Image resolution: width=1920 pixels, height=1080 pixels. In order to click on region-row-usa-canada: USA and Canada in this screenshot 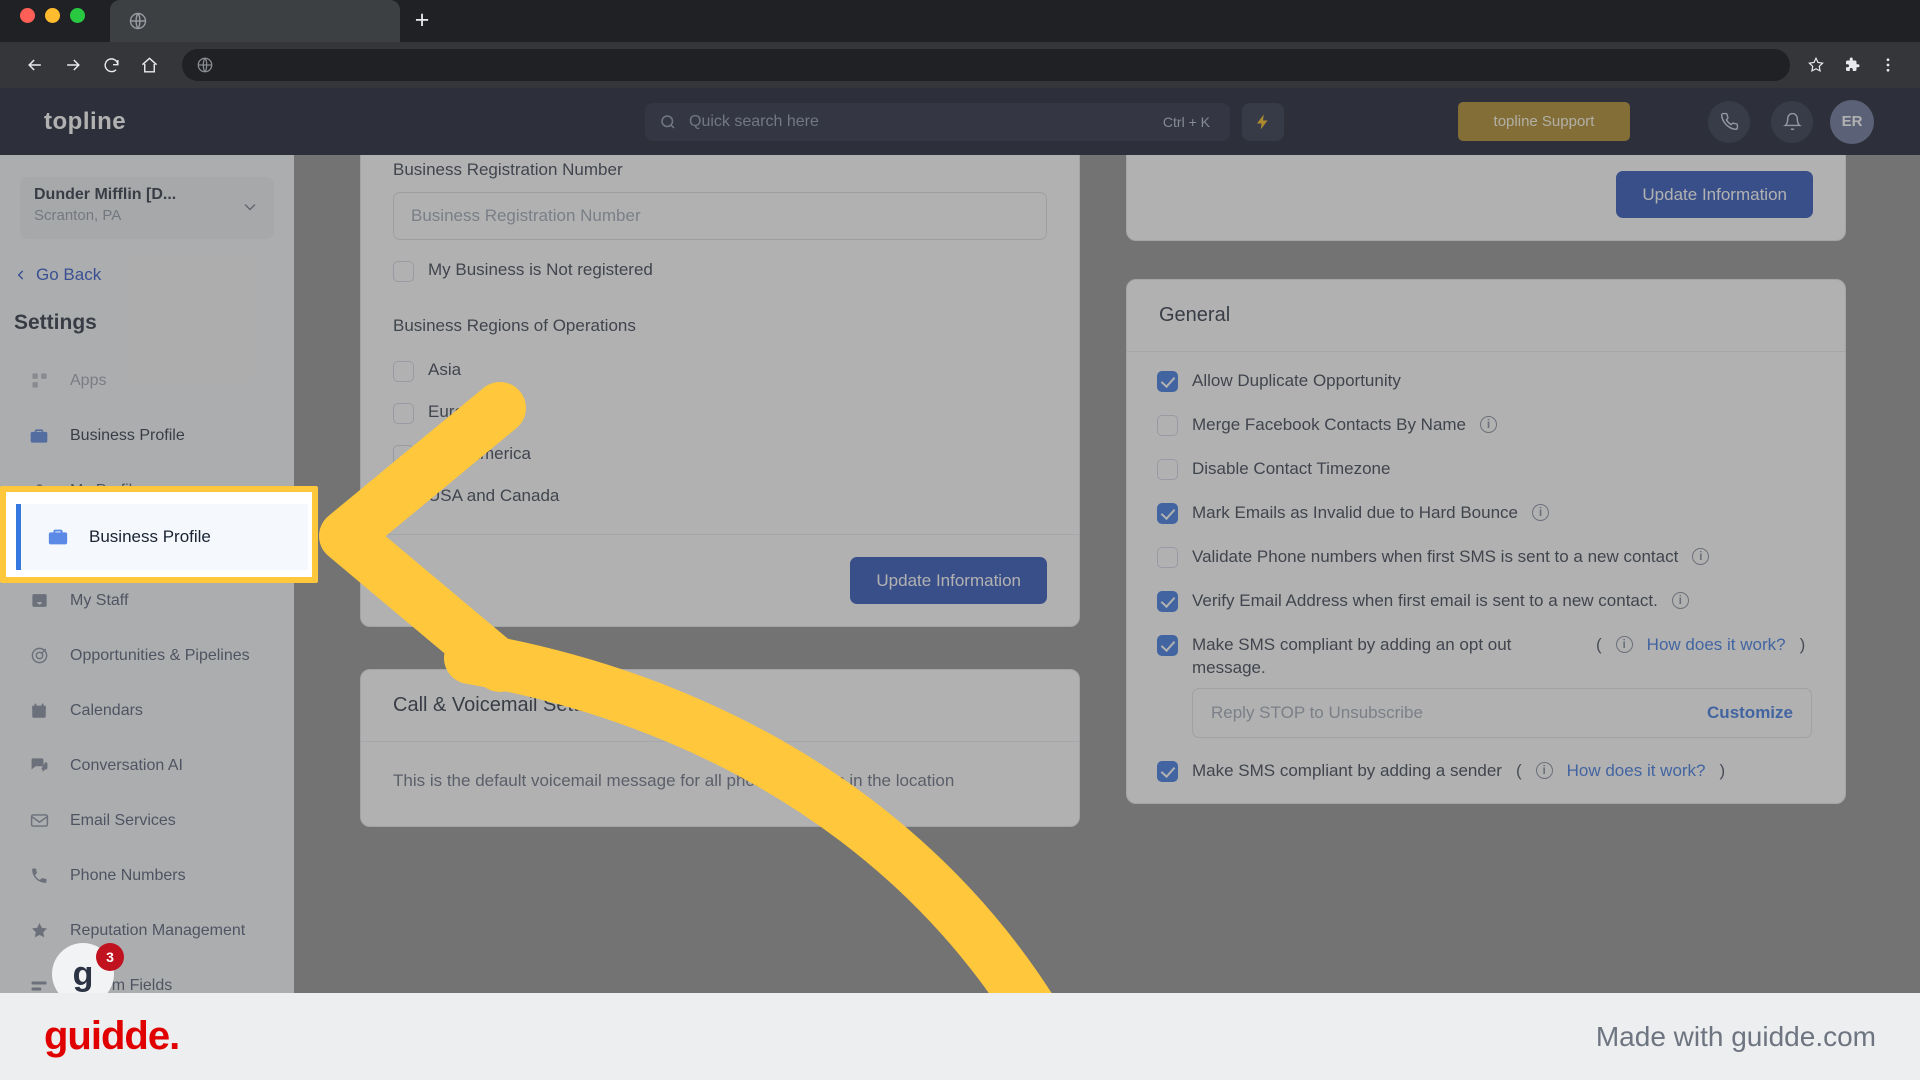, I will do `click(720, 497)`.